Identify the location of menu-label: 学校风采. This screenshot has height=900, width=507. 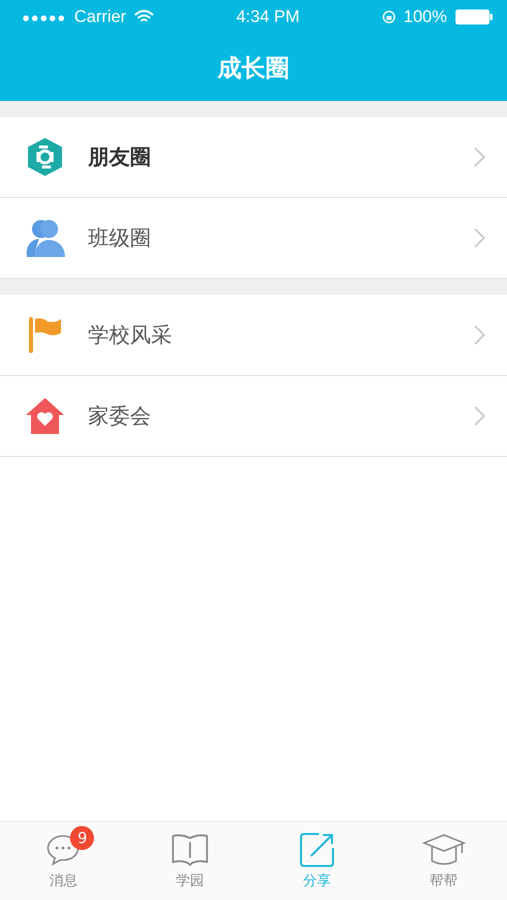
(130, 335).